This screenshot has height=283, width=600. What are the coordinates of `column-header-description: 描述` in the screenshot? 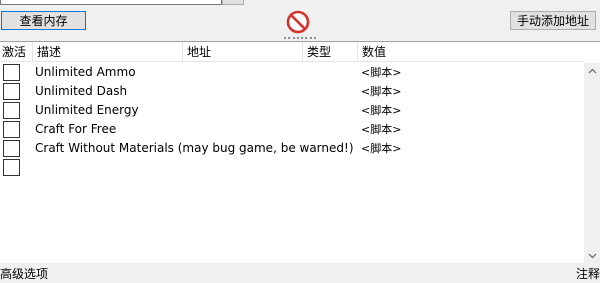 It's located at (108, 52).